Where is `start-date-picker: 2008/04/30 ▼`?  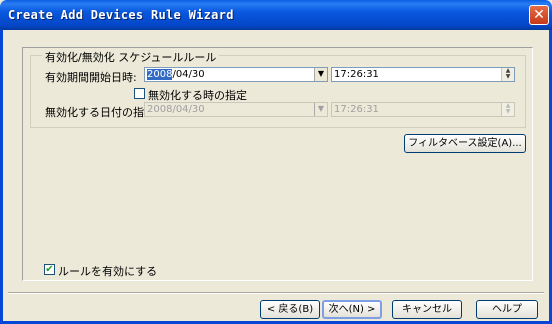
start-date-picker: 2008/04/30 ▼ is located at coordinates (236, 74).